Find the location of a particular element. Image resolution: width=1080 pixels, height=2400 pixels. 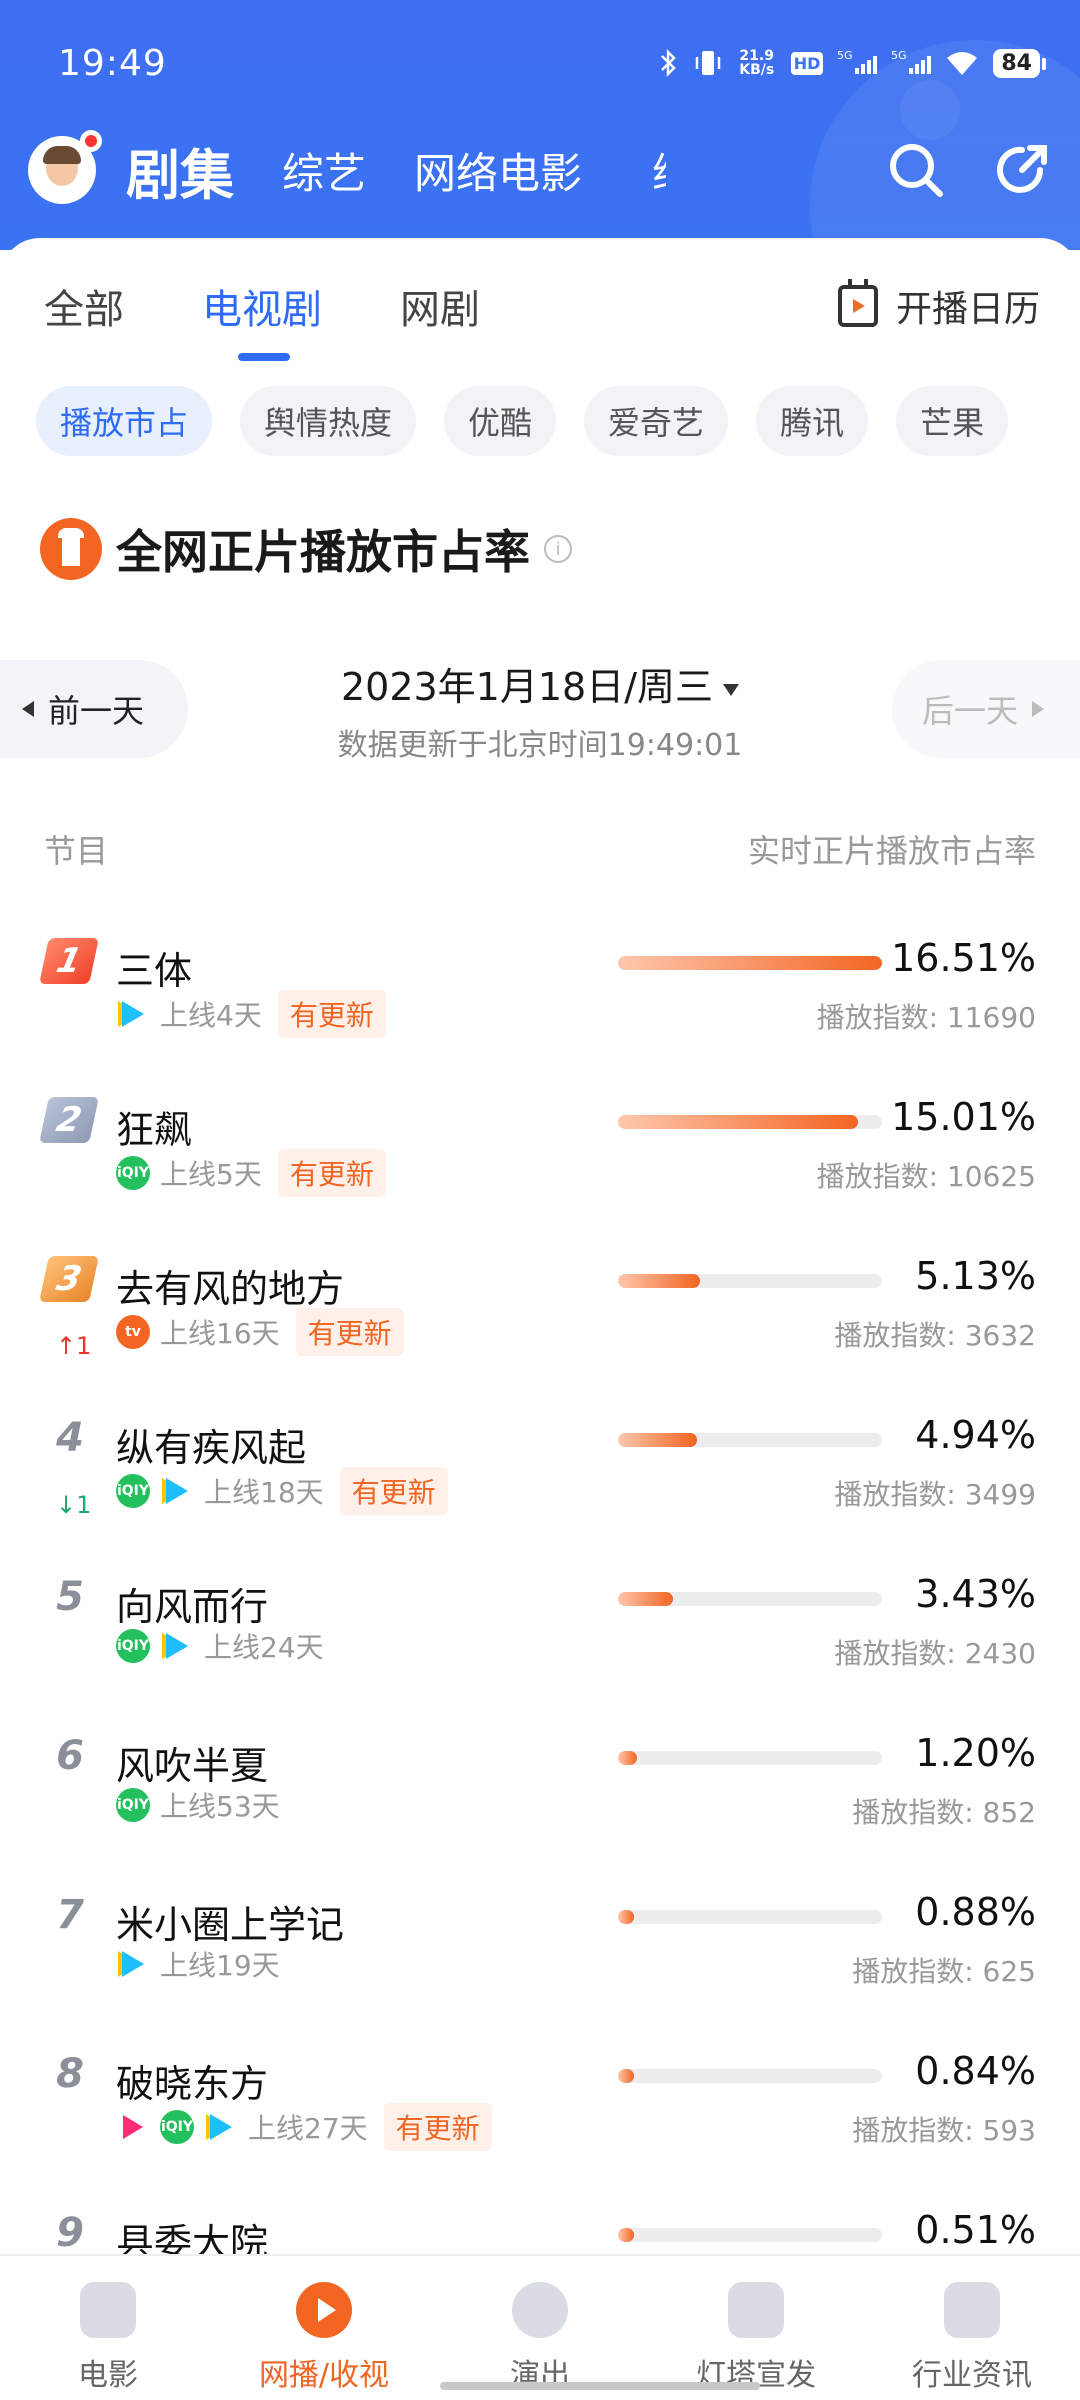

ranking-row: 6 风吹半夏 iQIY 上线53天 1.20% 播放指数: 852 is located at coordinates (540, 1784).